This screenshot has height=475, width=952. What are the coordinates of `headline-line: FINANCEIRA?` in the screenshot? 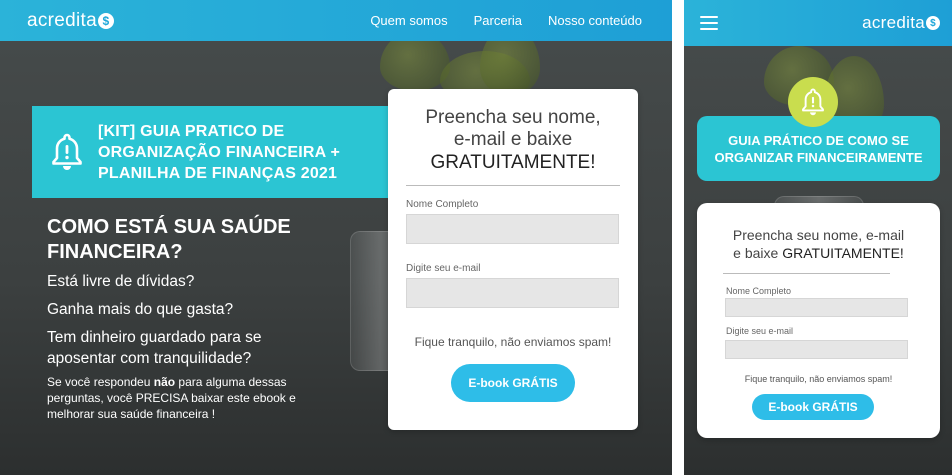 It's located at (115, 252).